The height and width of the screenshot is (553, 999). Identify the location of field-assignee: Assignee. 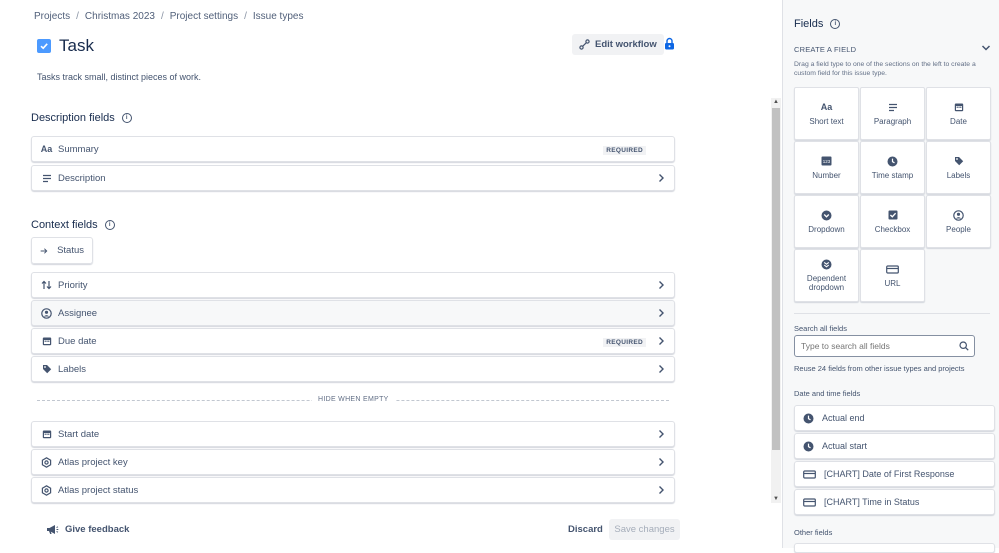
(353, 313).